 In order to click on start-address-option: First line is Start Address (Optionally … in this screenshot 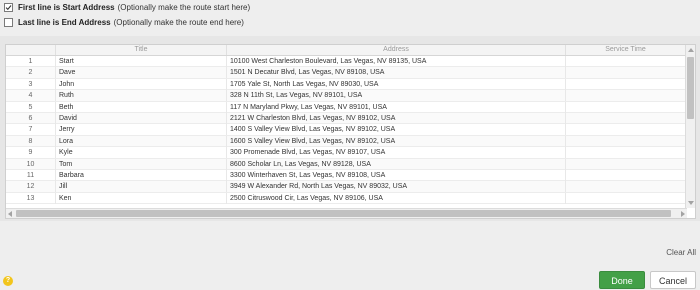, I will do `click(127, 7)`.